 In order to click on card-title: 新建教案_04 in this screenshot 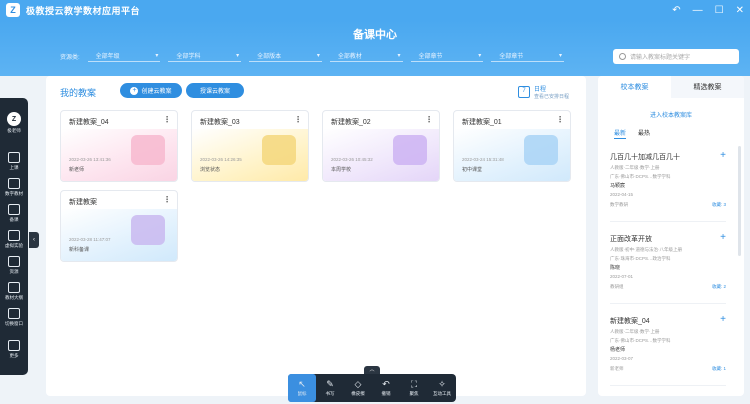, I will do `click(89, 122)`.